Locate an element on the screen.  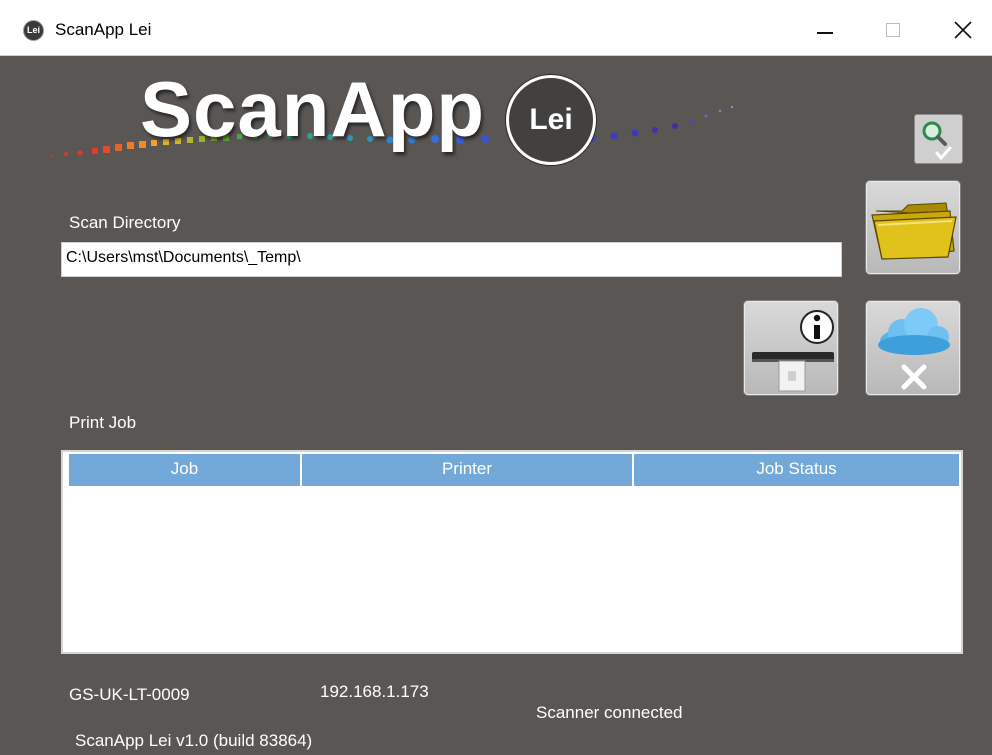
validate-directory-button is located at coordinates (938, 139).